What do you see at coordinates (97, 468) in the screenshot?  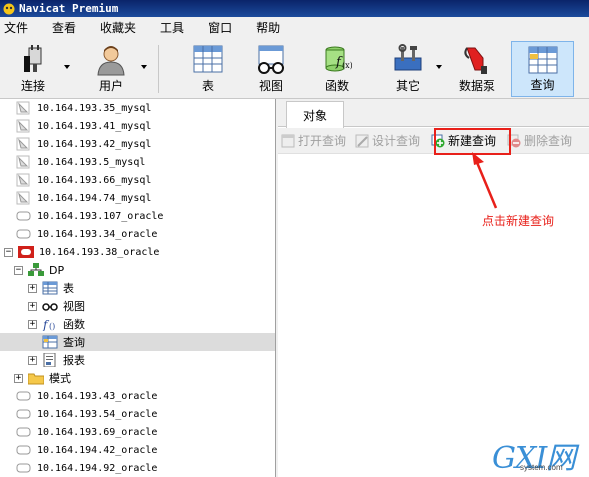 I see `tree-item-label: 10.164.194.92_oracle` at bounding box center [97, 468].